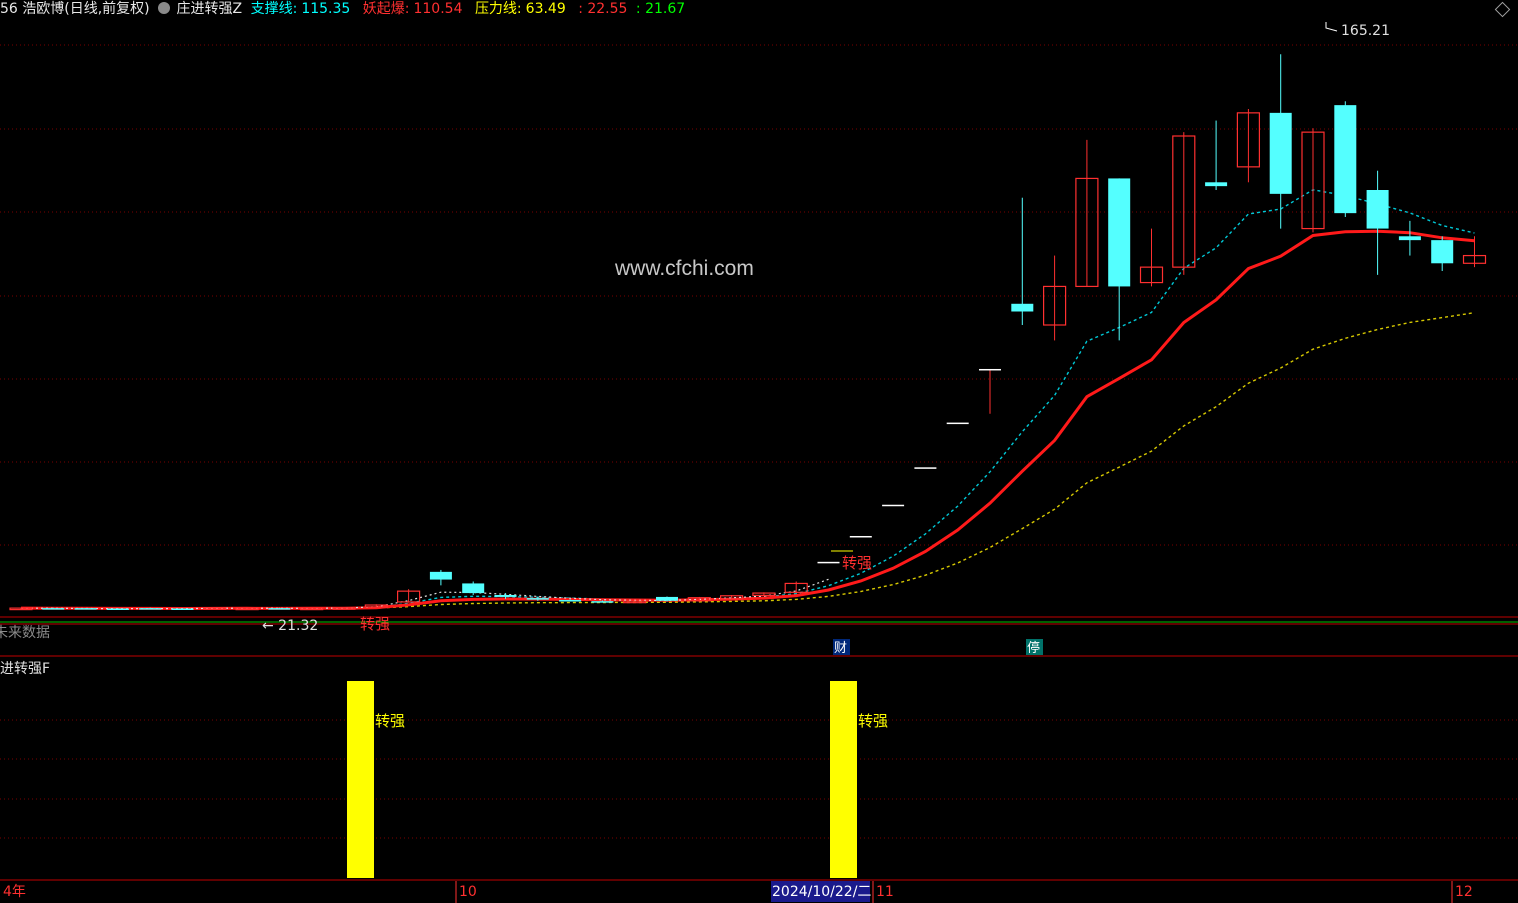  What do you see at coordinates (1033, 648) in the screenshot?
I see `event-tag-suspend: 停` at bounding box center [1033, 648].